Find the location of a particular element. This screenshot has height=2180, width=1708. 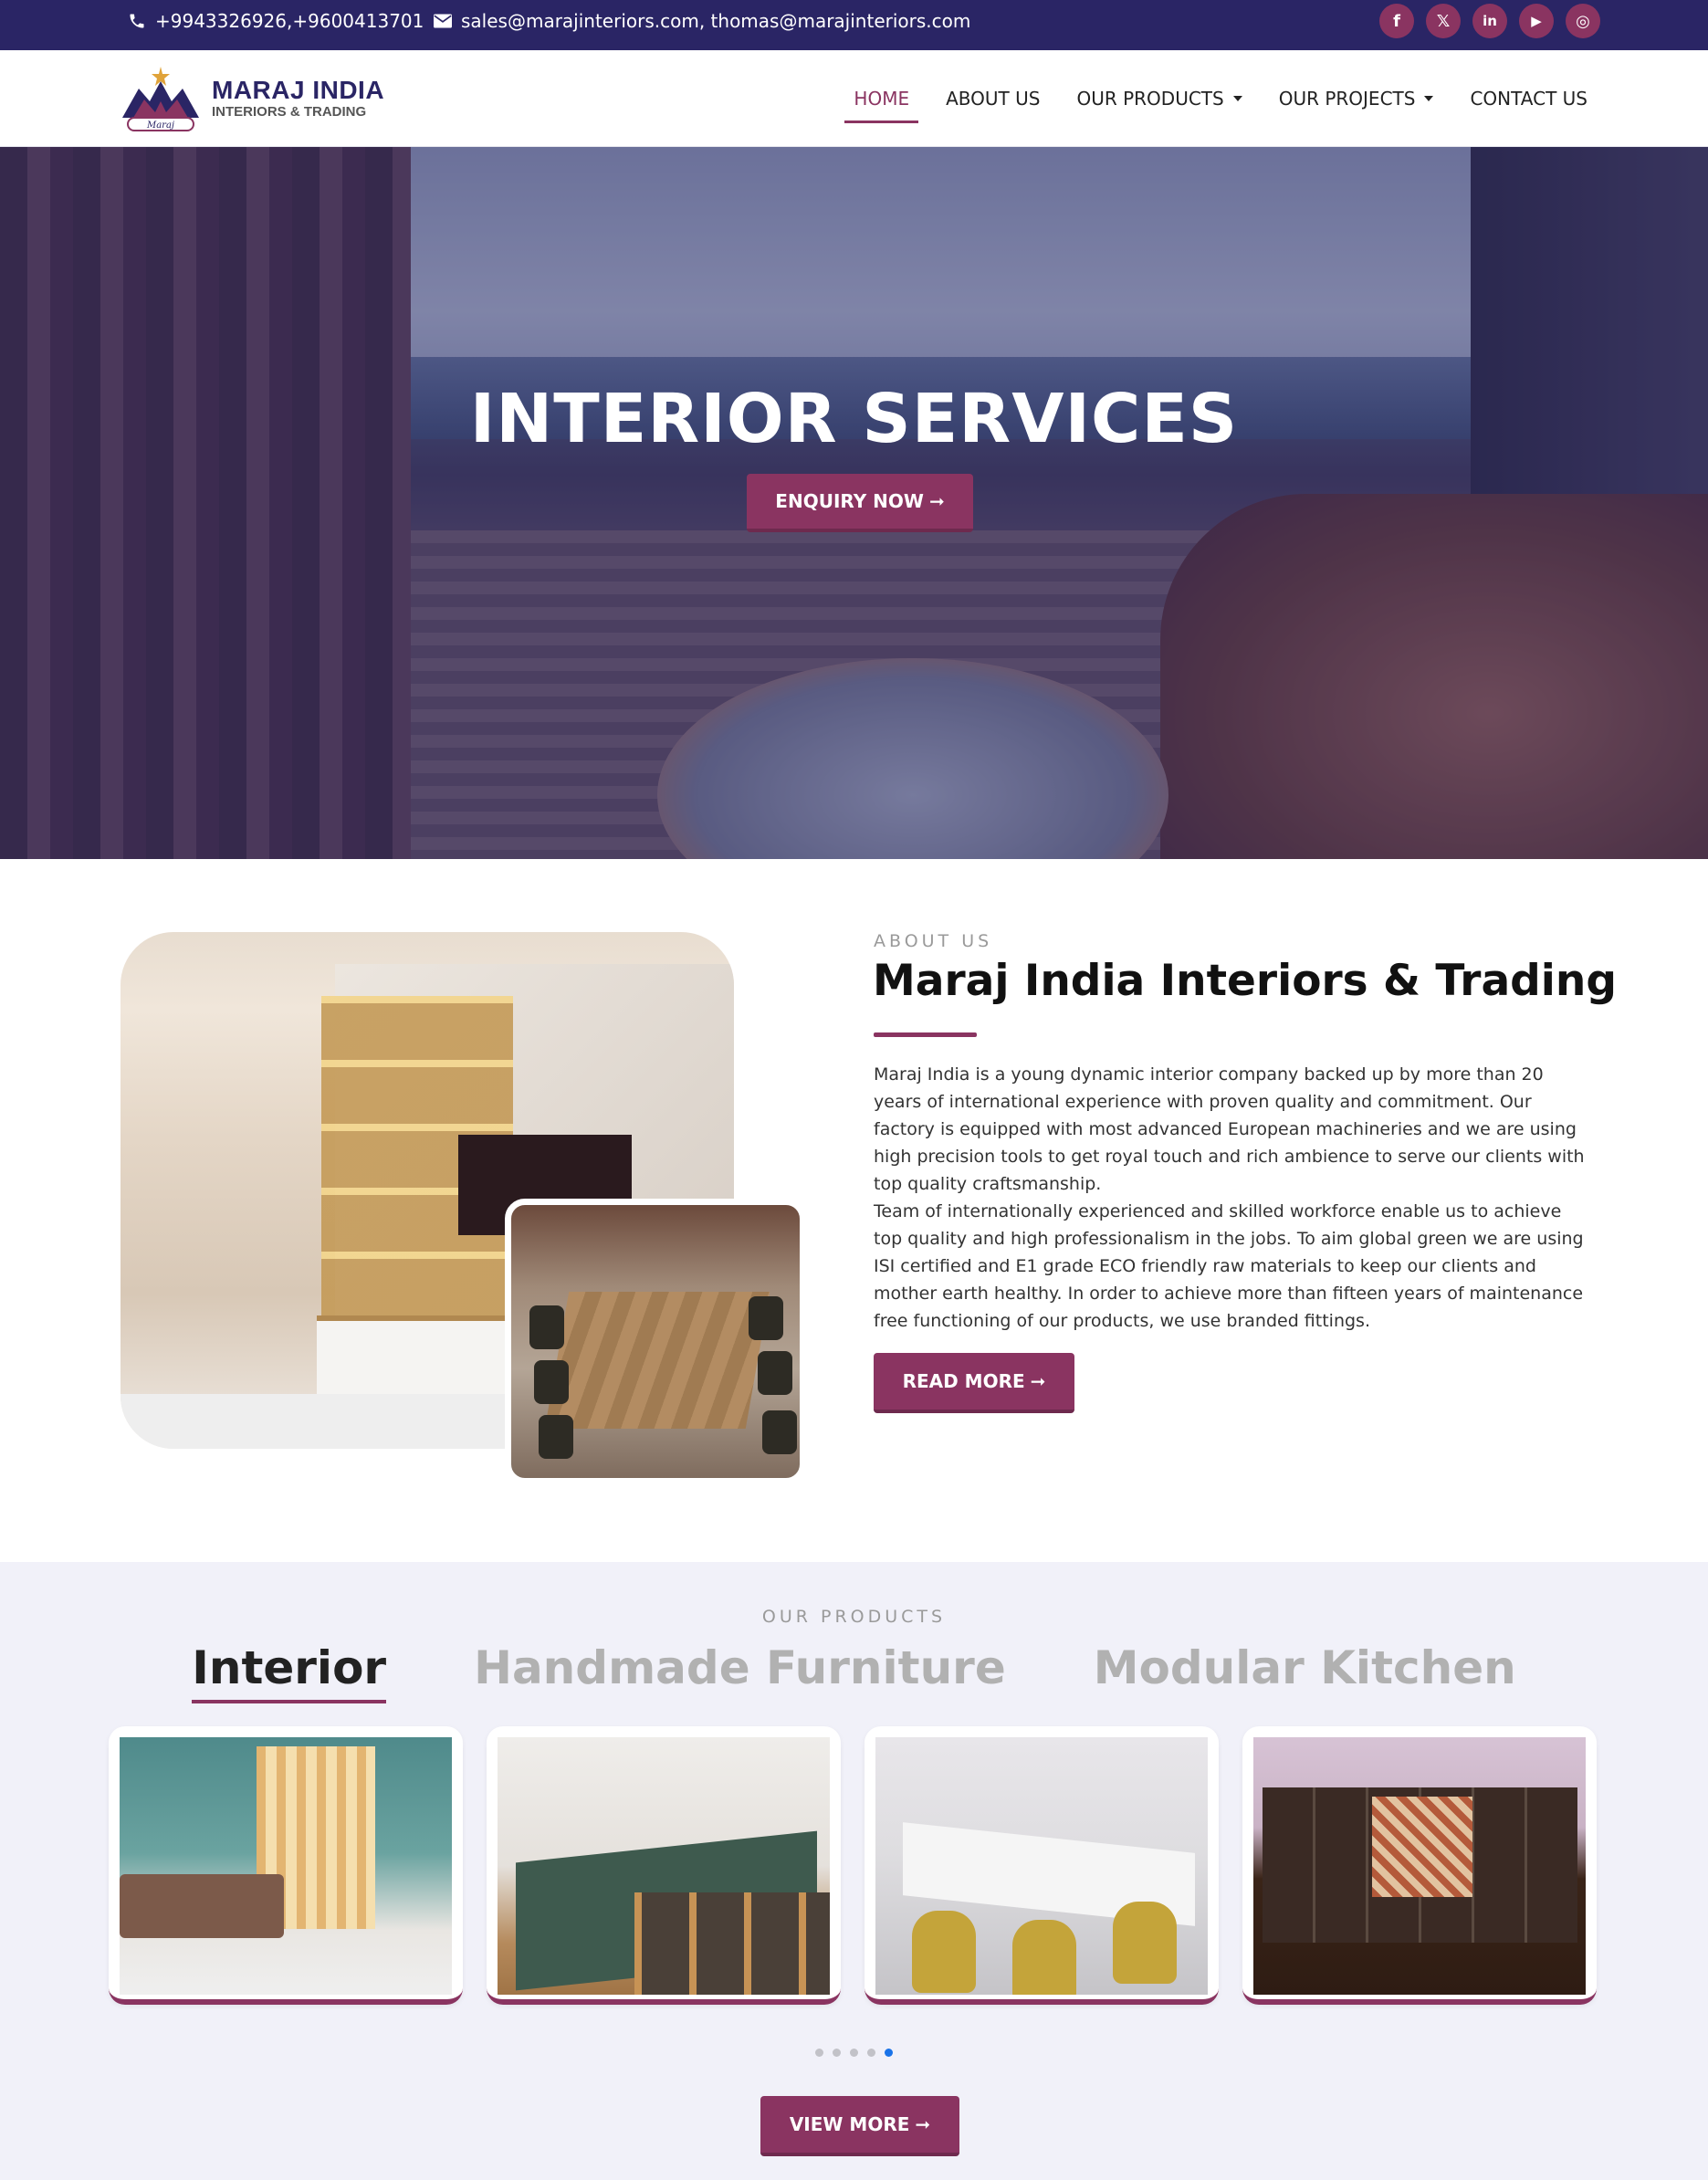

envelope-icon is located at coordinates (443, 21).